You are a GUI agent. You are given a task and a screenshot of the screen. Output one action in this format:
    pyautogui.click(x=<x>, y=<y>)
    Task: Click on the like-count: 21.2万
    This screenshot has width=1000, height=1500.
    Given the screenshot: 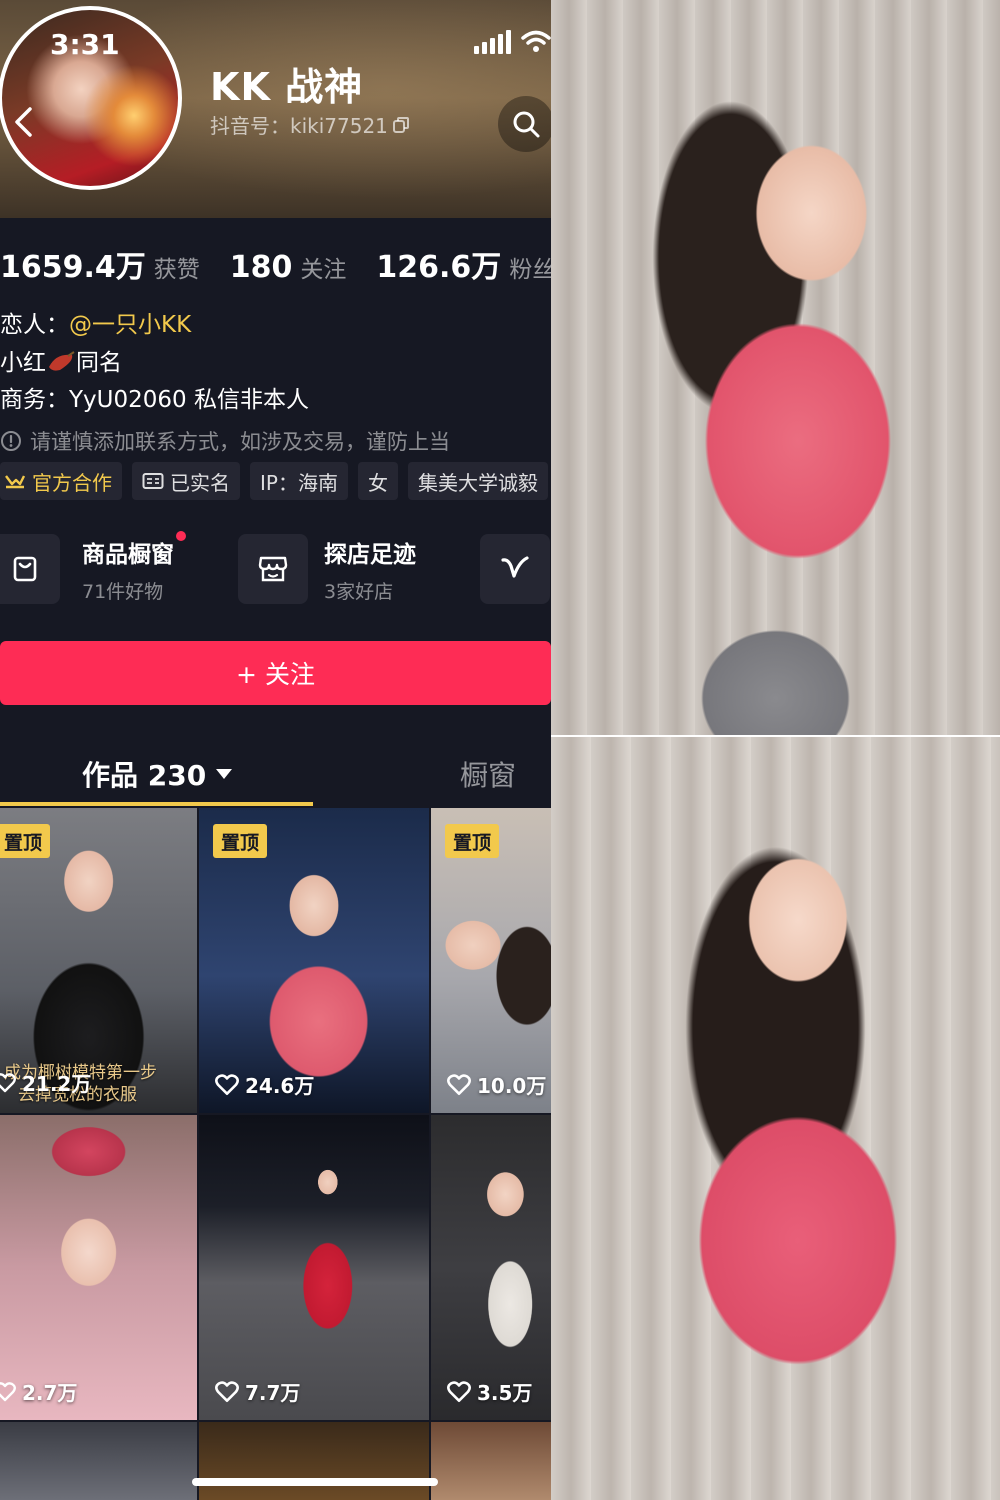 What is the action you would take?
    pyautogui.click(x=45, y=1082)
    